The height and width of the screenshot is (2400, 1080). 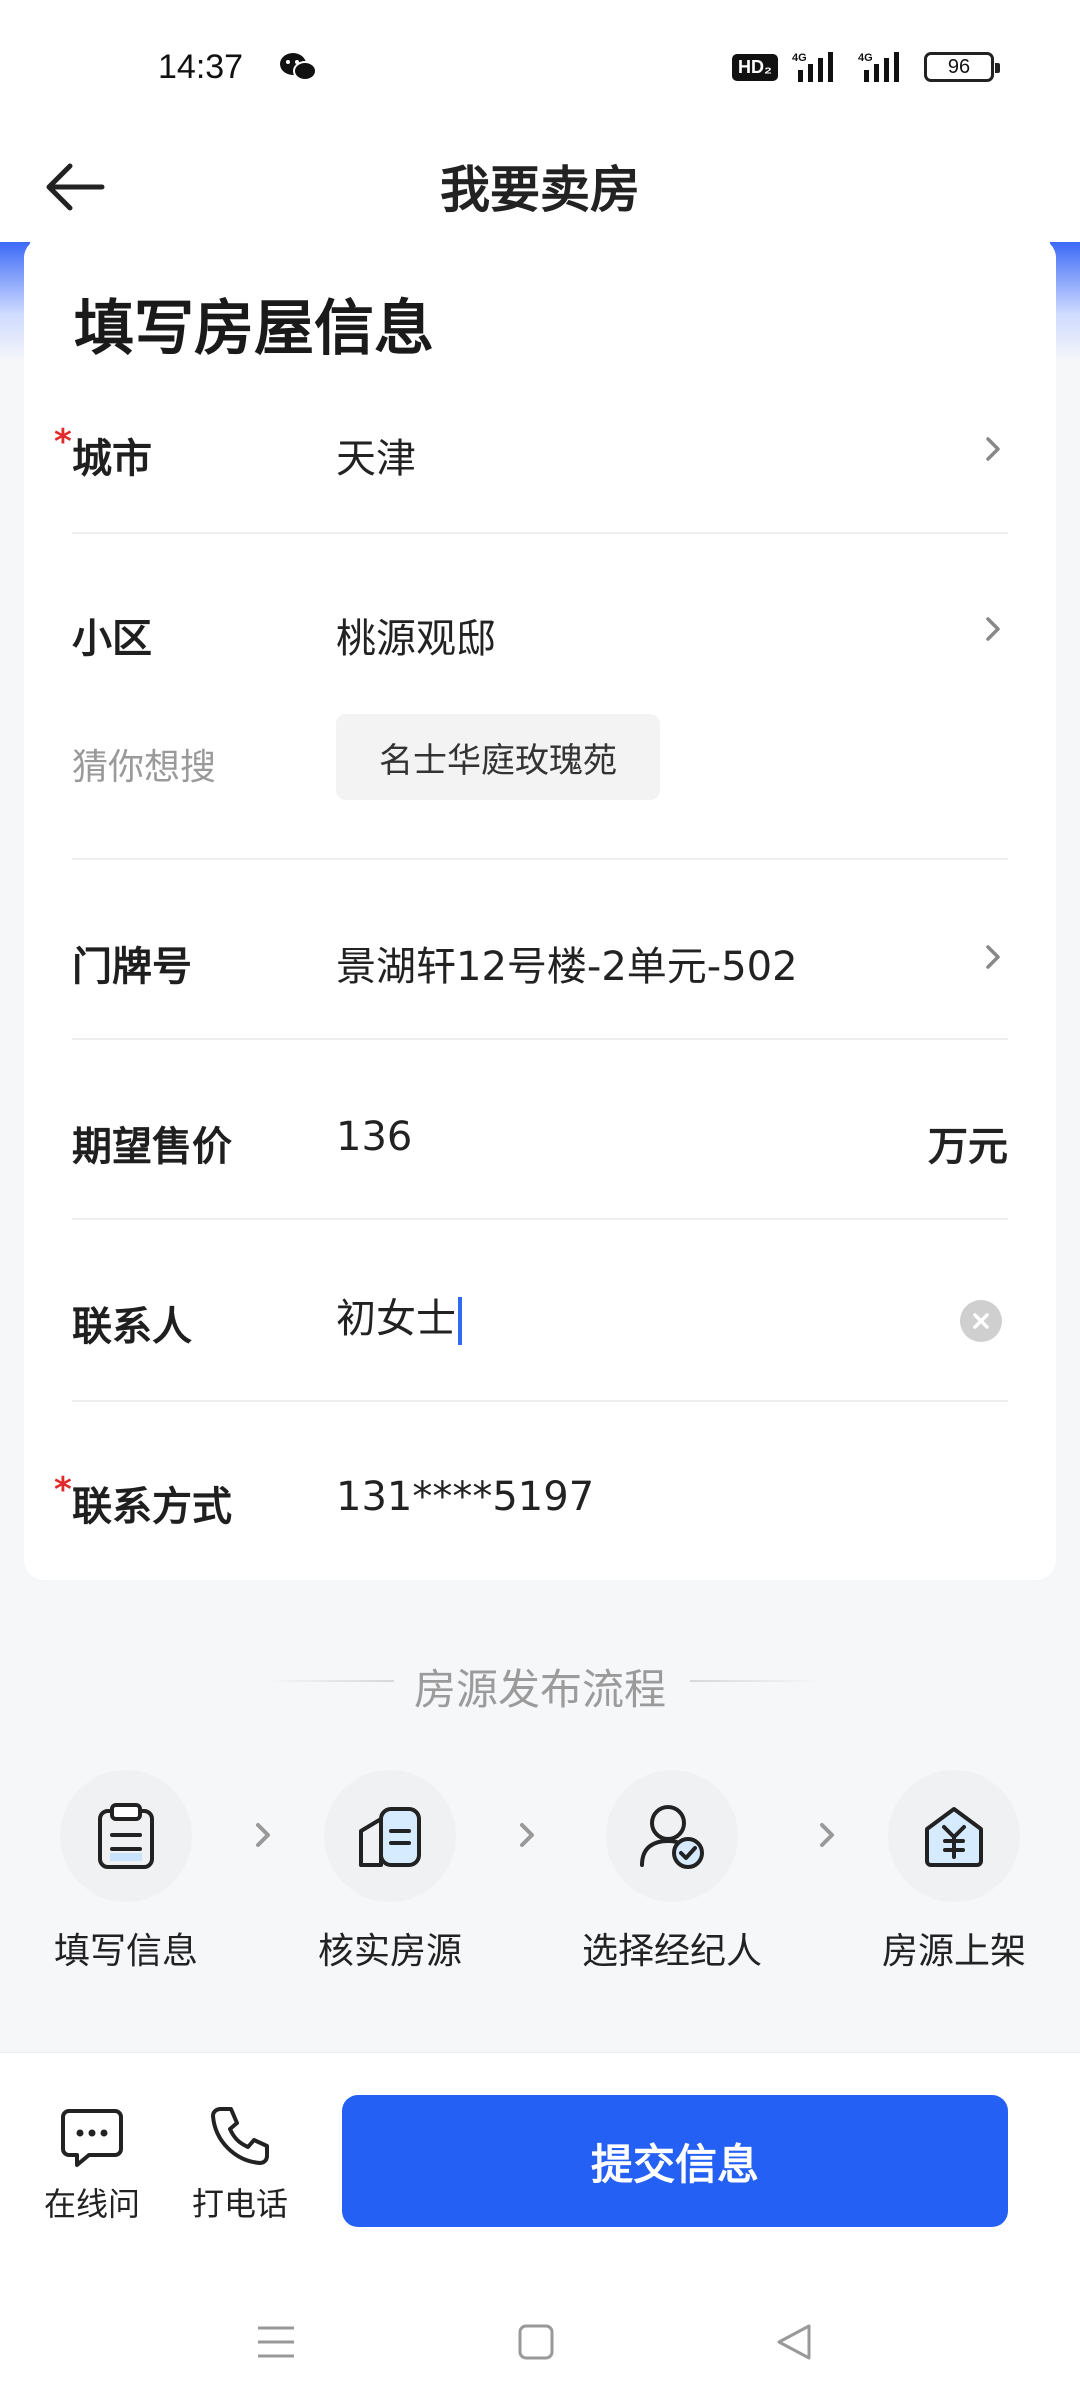 I want to click on step-listing: 房源上架, so click(x=954, y=1872).